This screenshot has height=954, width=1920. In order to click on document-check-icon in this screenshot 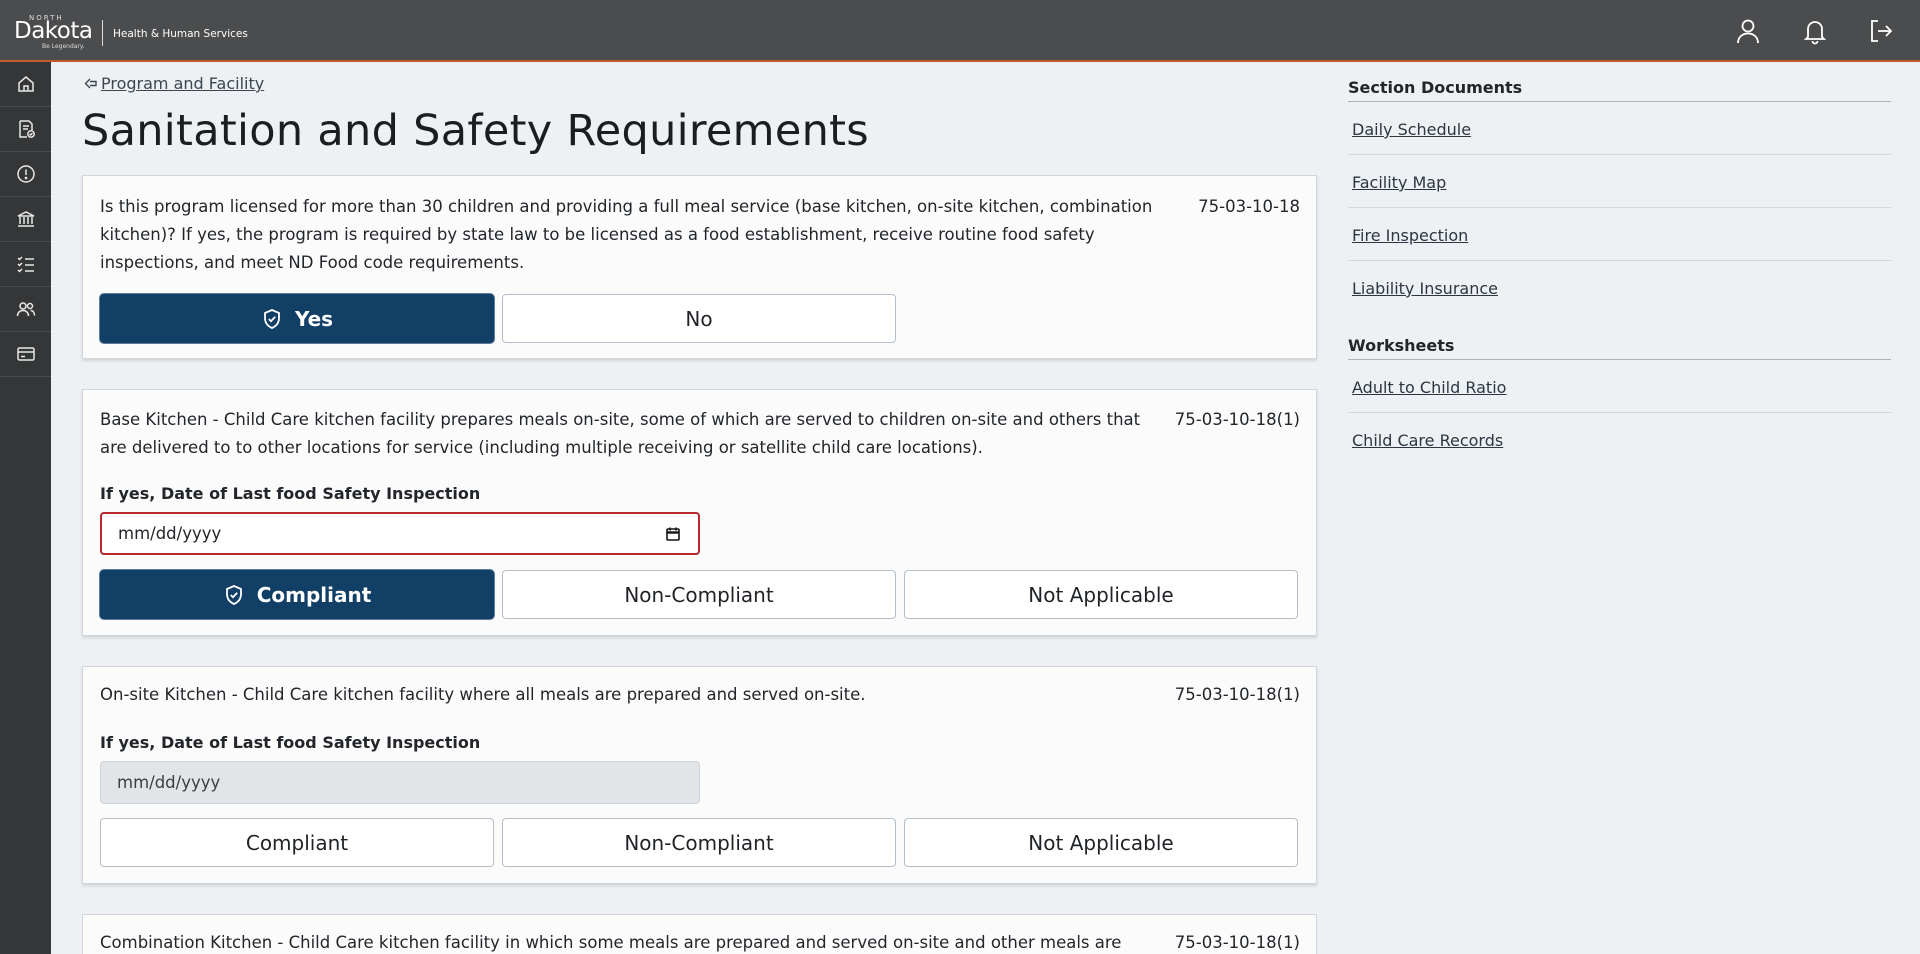, I will do `click(26, 129)`.